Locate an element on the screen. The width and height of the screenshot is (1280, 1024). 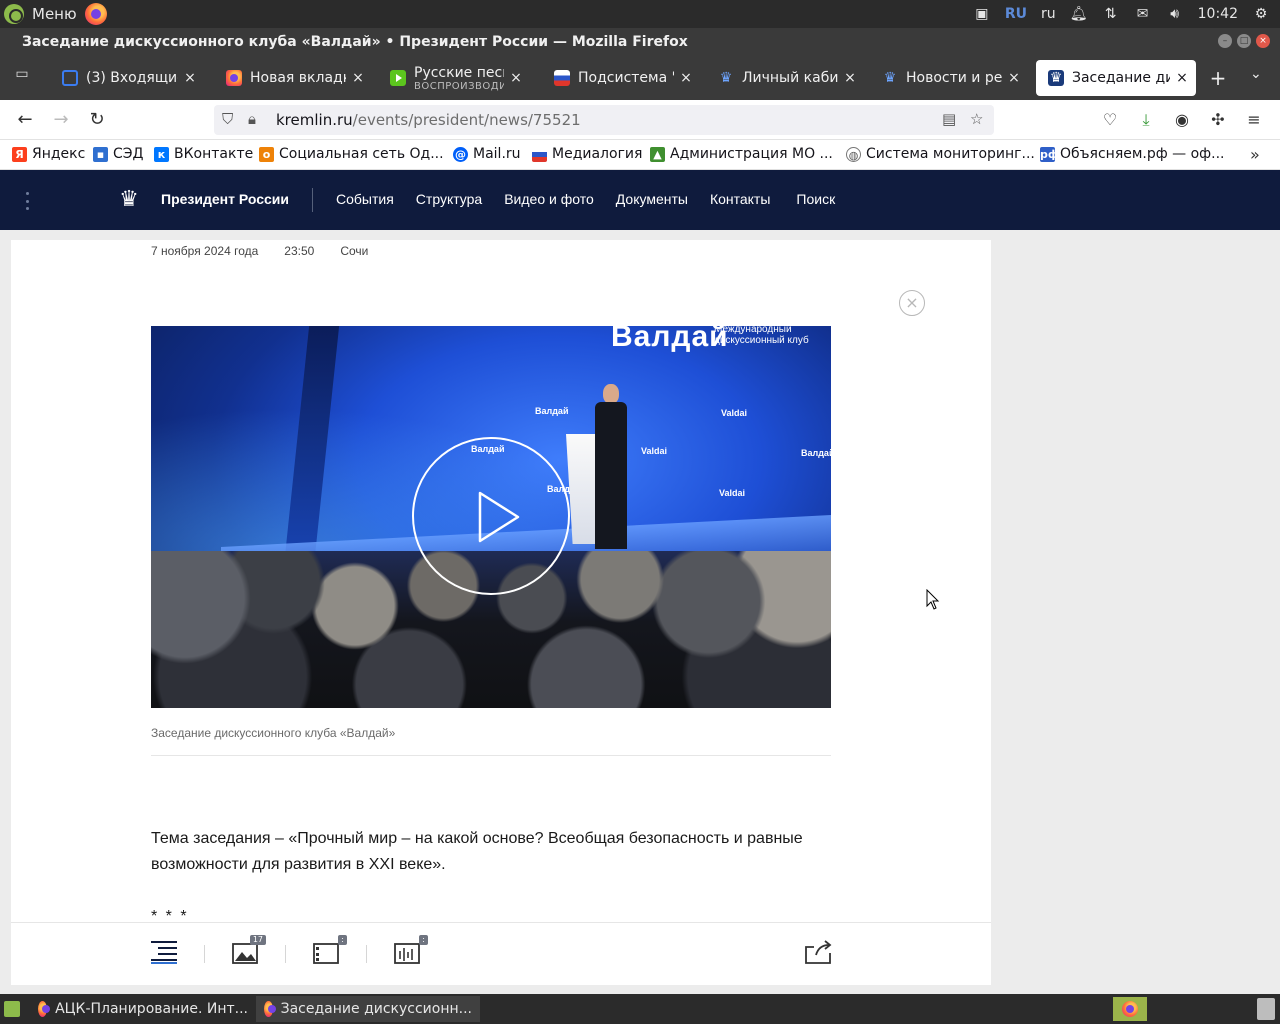
close-video-icon: × is located at coordinates (912, 303).